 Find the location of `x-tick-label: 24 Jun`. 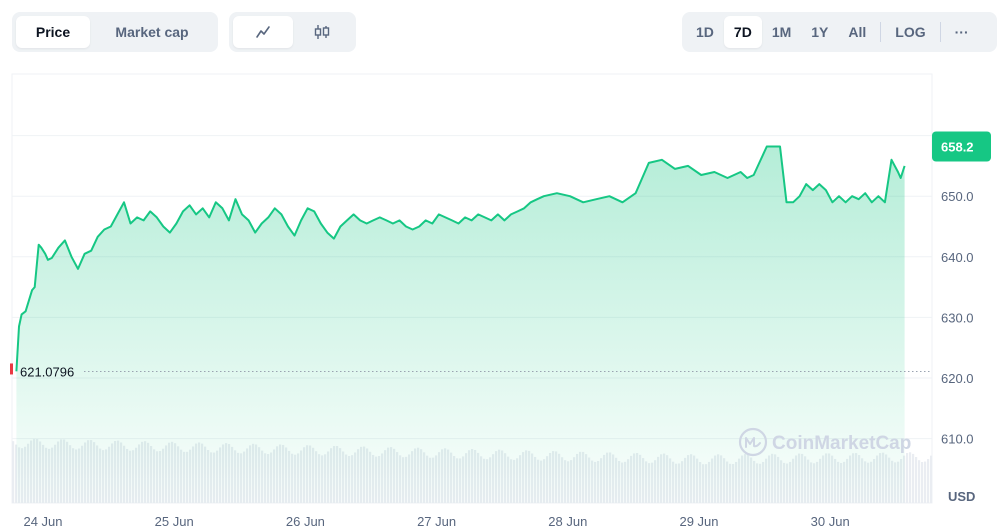

x-tick-label: 24 Jun is located at coordinates (42, 520).